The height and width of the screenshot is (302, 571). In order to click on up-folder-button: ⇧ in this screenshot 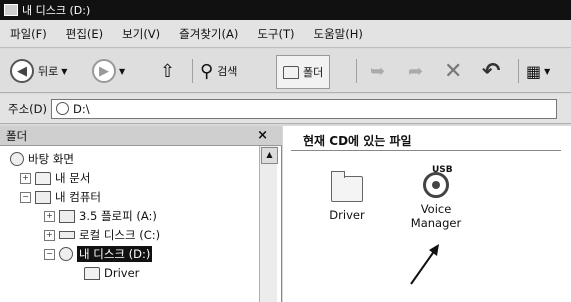, I will do `click(167, 71)`.